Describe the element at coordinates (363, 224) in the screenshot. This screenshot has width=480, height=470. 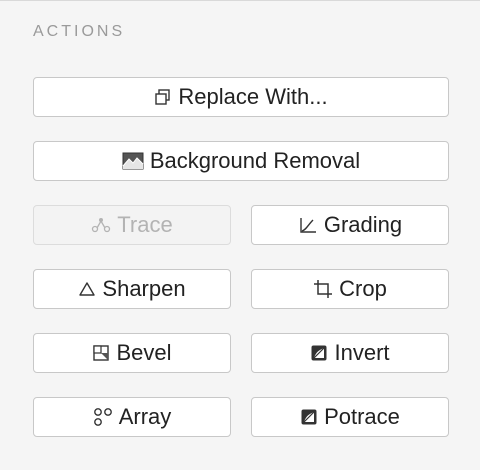
I see `grading-label: Grading` at that location.